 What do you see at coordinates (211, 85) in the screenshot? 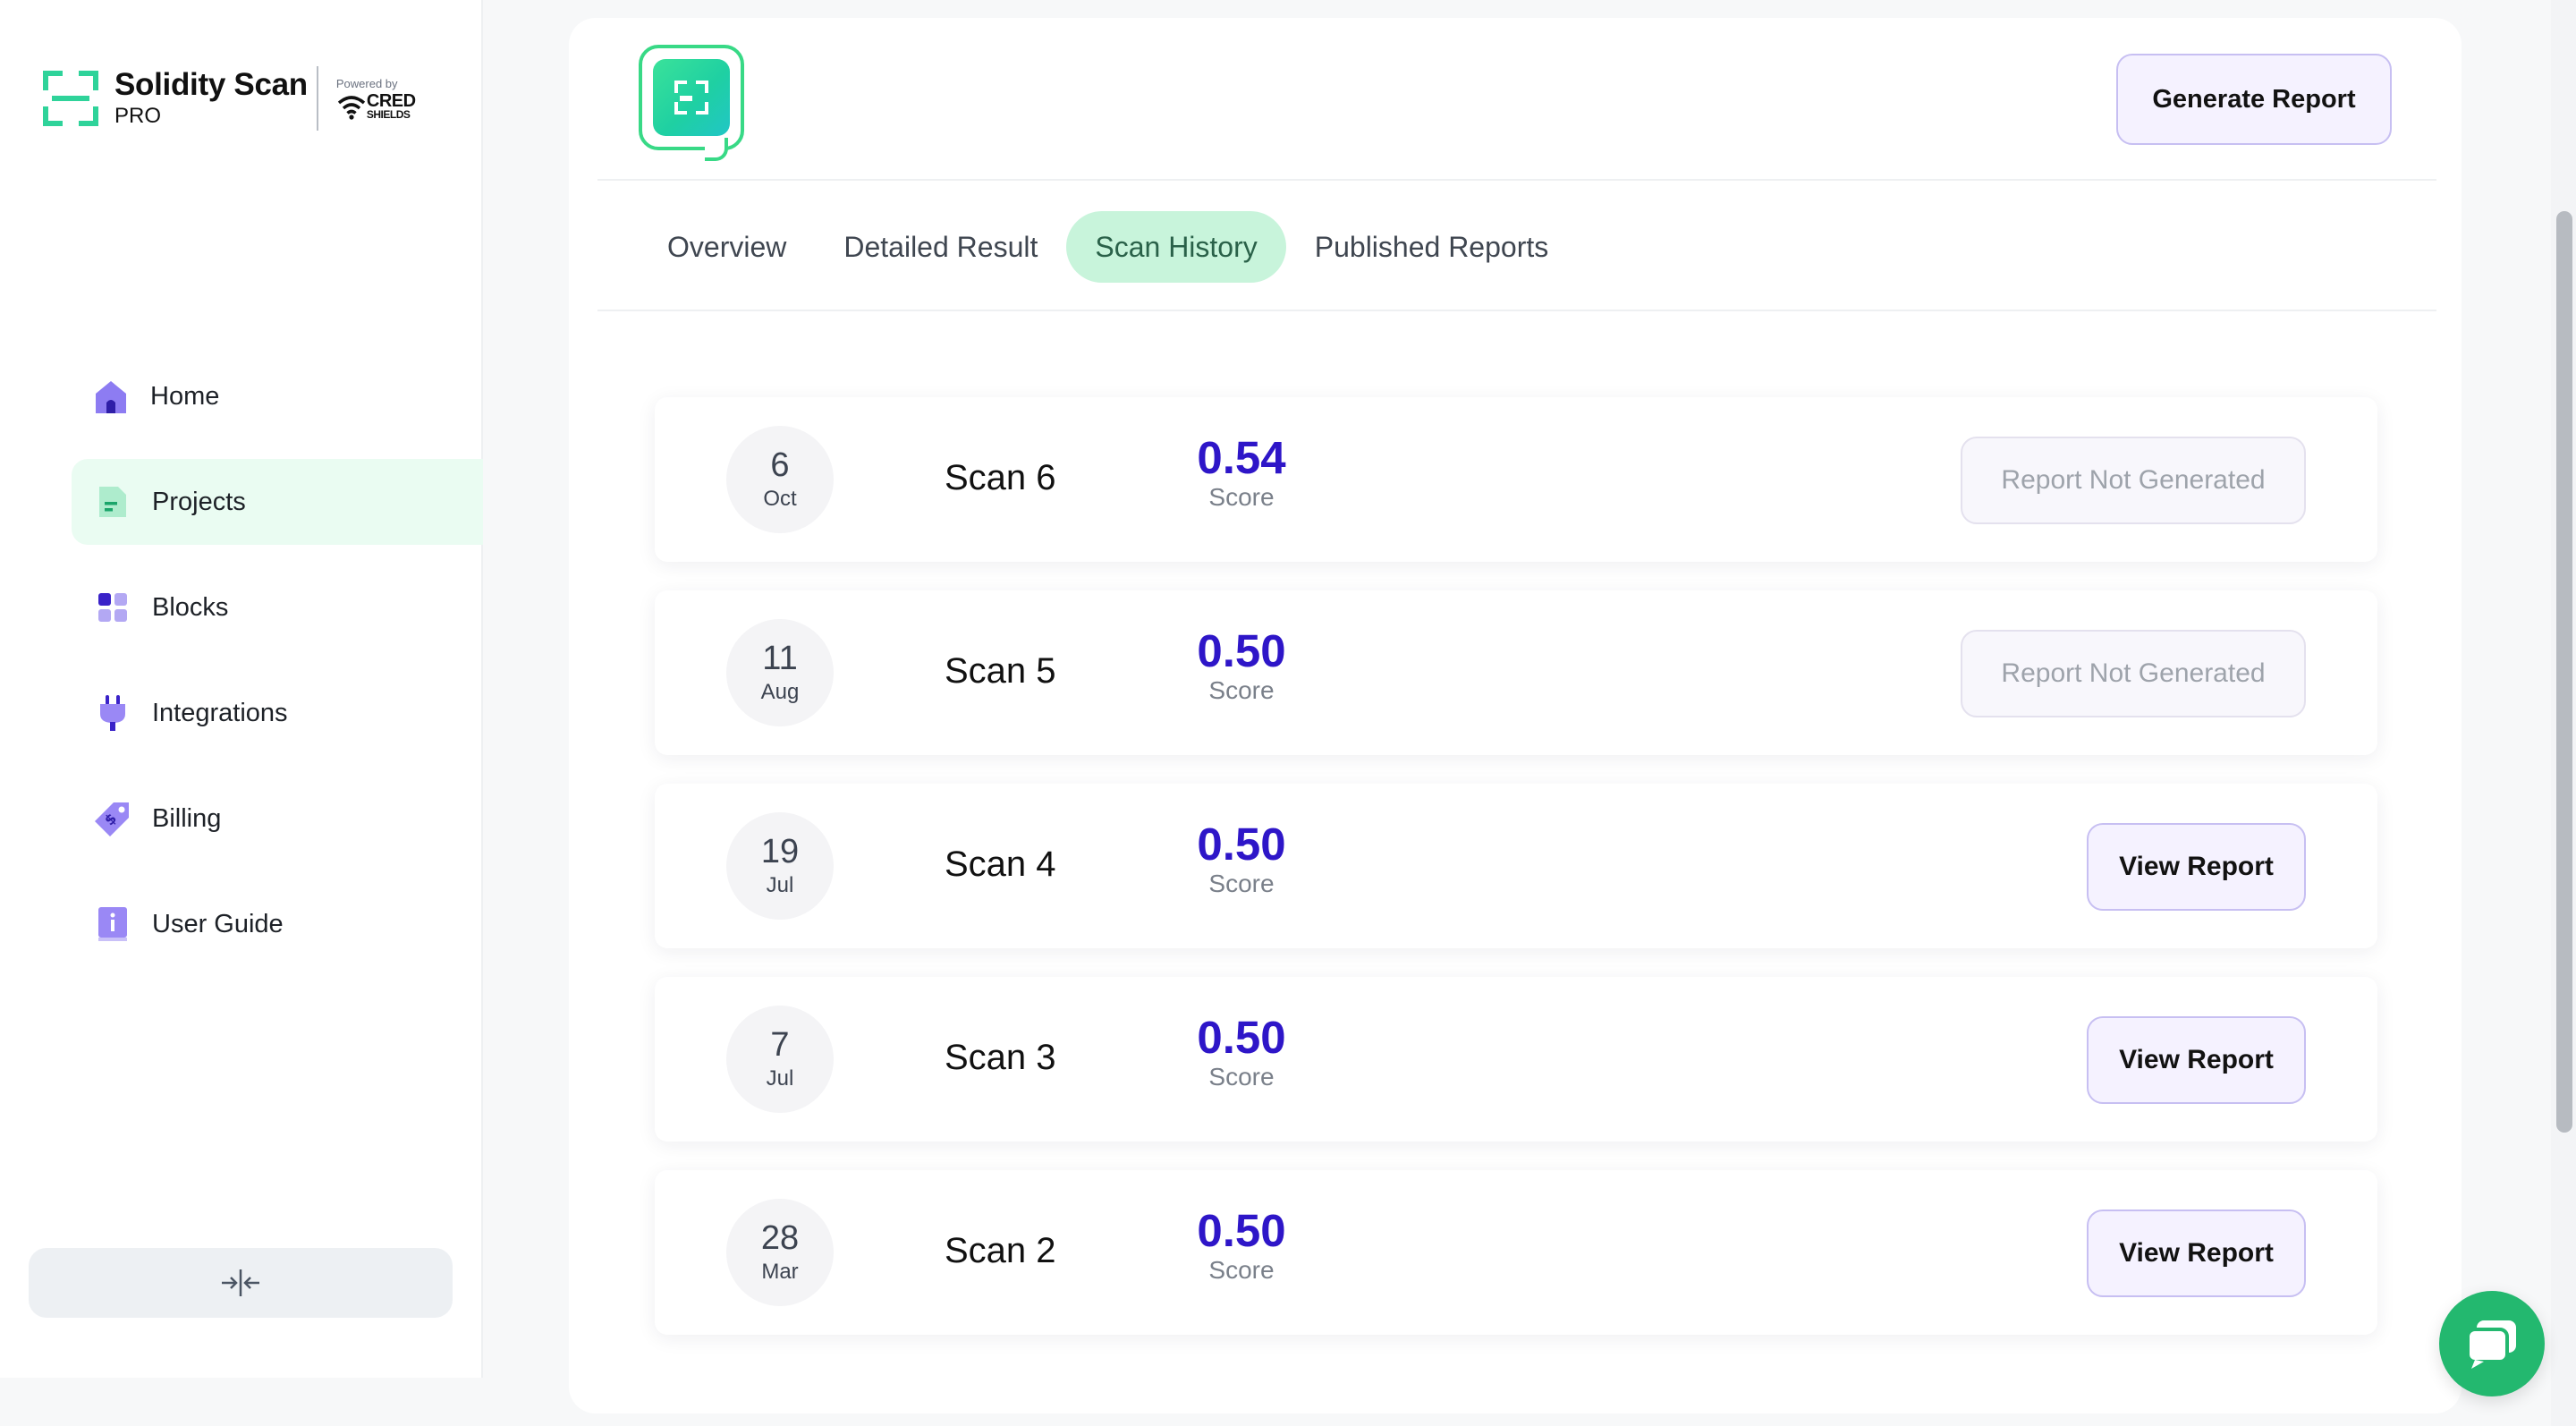
I see `brand-name: Solidity Scan` at bounding box center [211, 85].